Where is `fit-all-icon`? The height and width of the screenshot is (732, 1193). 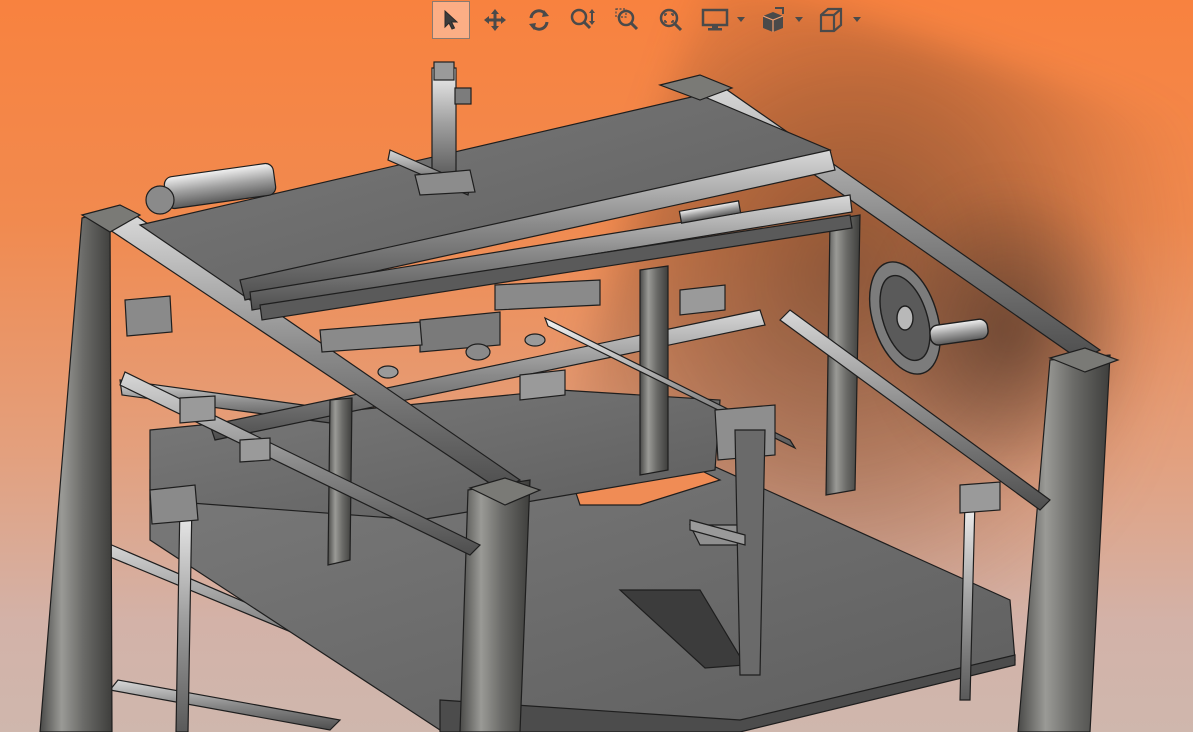
fit-all-icon is located at coordinates (671, 20).